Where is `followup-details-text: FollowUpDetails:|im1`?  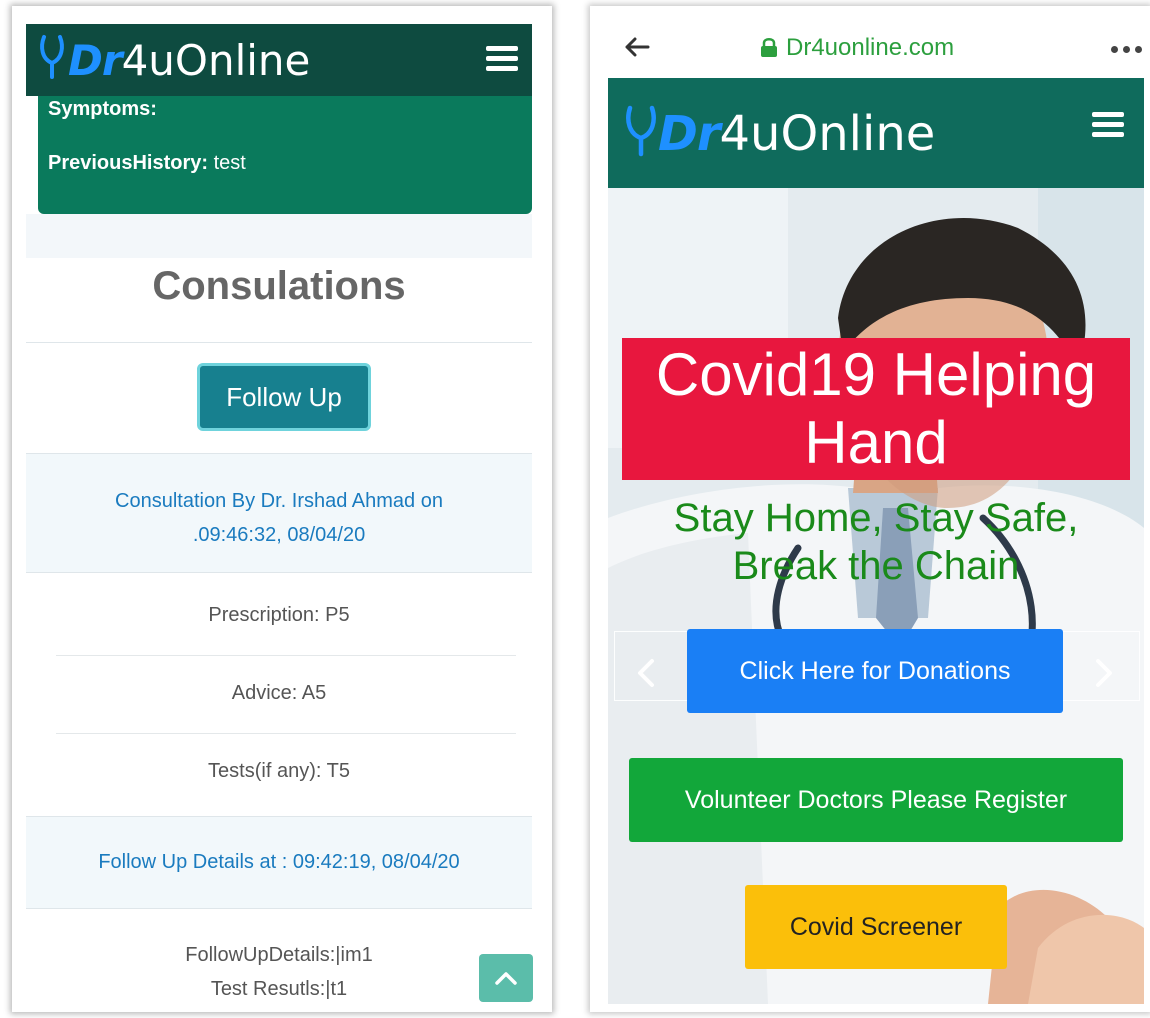
followup-details-text: FollowUpDetails:|im1 is located at coordinates (279, 955).